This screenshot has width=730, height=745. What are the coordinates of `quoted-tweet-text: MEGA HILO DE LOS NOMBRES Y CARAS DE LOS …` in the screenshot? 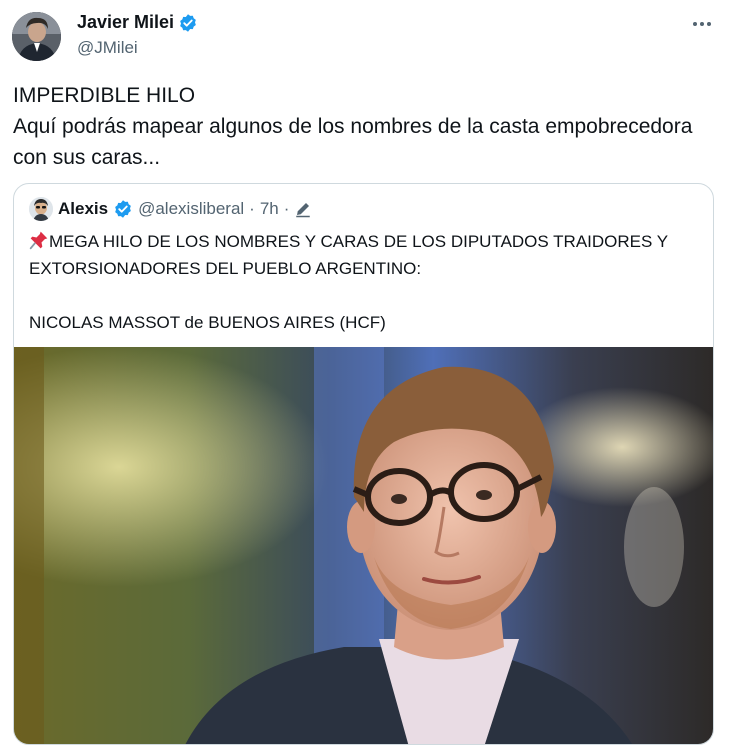 It's located at (369, 282).